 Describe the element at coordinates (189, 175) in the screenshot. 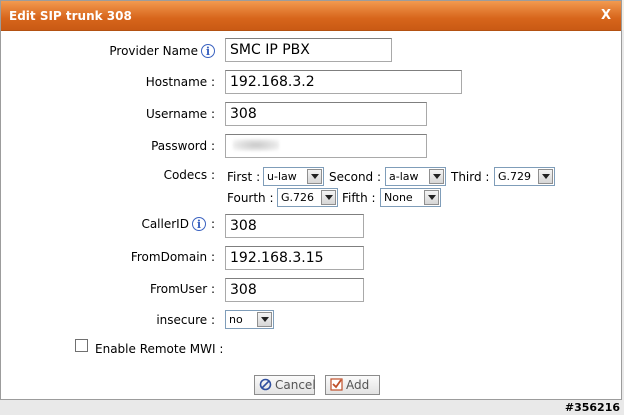

I see `codecs-label: Codecs :` at that location.